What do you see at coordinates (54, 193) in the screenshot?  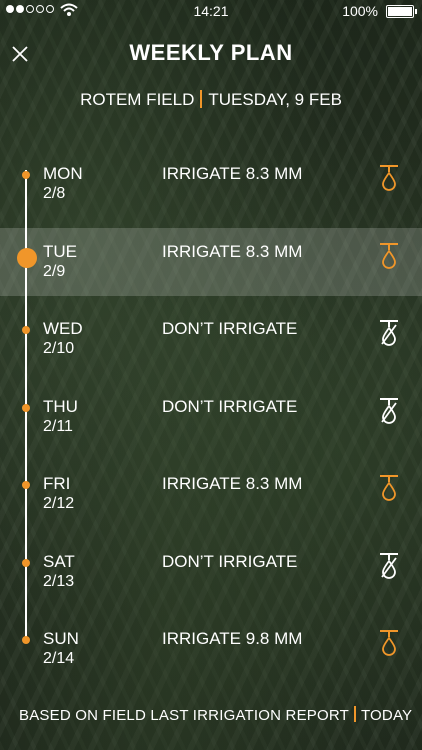 I see `day-date: 2/8` at bounding box center [54, 193].